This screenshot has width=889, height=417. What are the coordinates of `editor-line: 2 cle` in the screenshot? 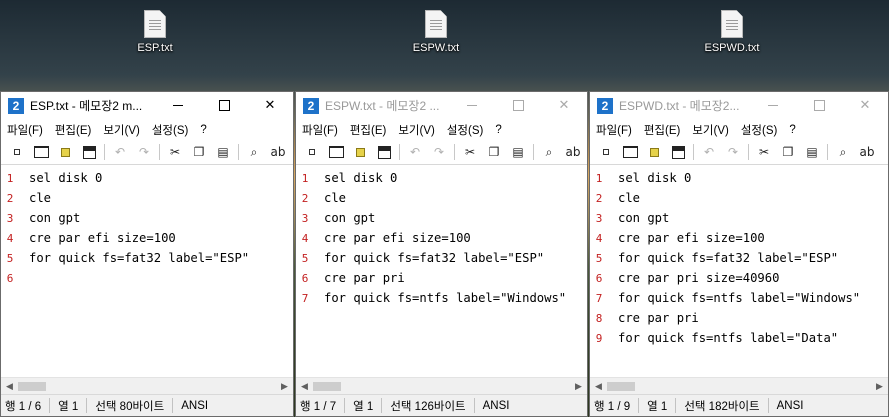 It's located at (147, 198).